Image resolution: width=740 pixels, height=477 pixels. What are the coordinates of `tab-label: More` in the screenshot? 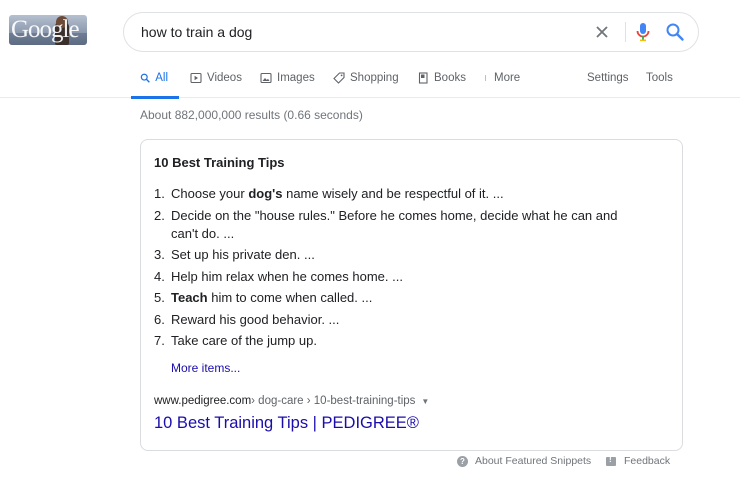 It's located at (507, 78).